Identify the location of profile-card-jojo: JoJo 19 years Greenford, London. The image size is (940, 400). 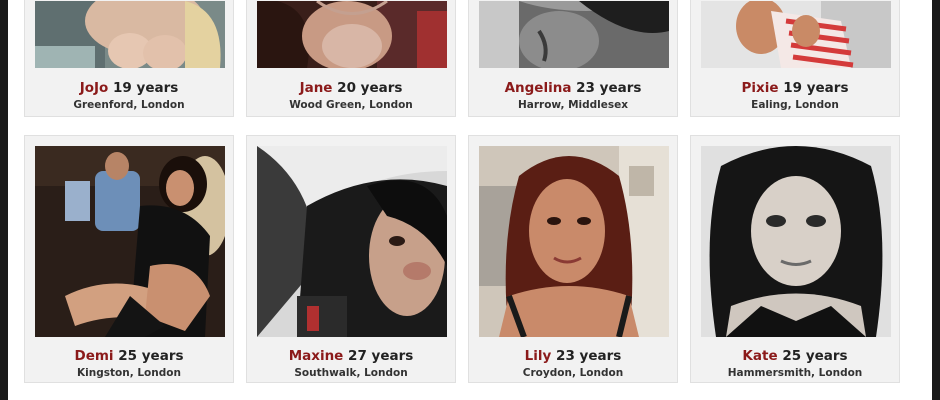
(129, 58).